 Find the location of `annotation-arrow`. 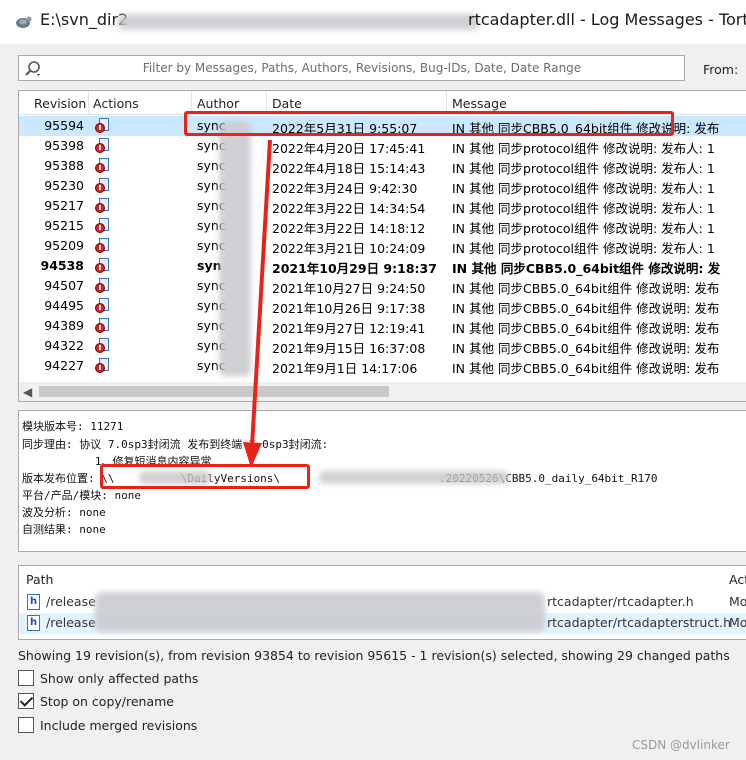

annotation-arrow is located at coordinates (257, 303).